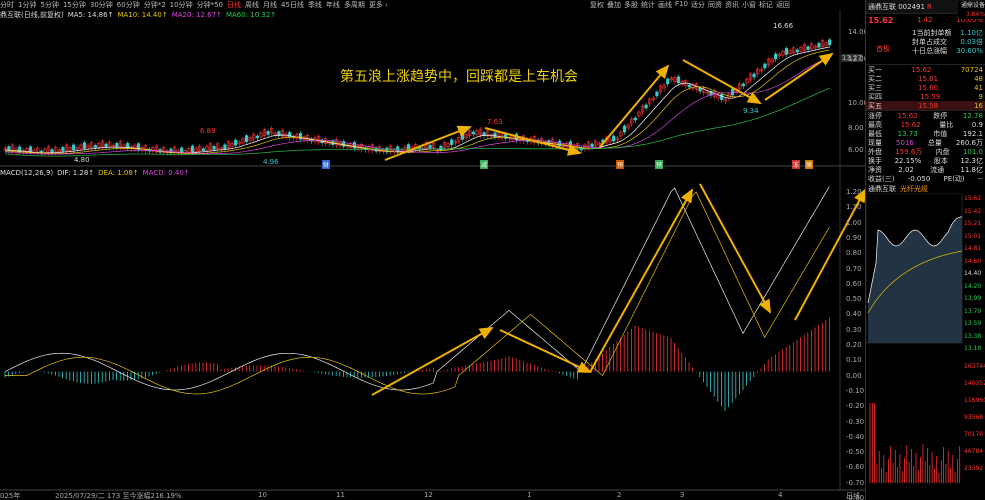  What do you see at coordinates (973, 336) in the screenshot?
I see `mini-price-tick: 13.38` at bounding box center [973, 336].